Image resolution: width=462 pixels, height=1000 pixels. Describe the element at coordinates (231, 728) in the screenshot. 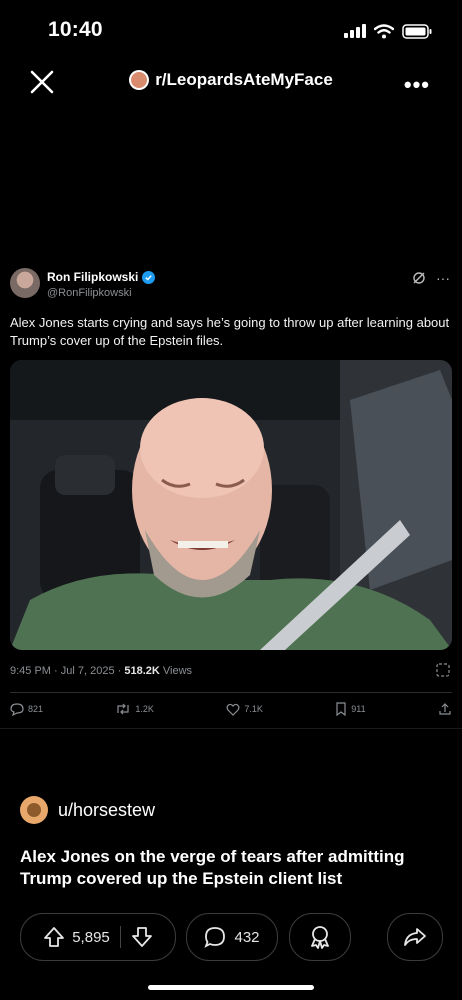

I see `content-divider` at that location.